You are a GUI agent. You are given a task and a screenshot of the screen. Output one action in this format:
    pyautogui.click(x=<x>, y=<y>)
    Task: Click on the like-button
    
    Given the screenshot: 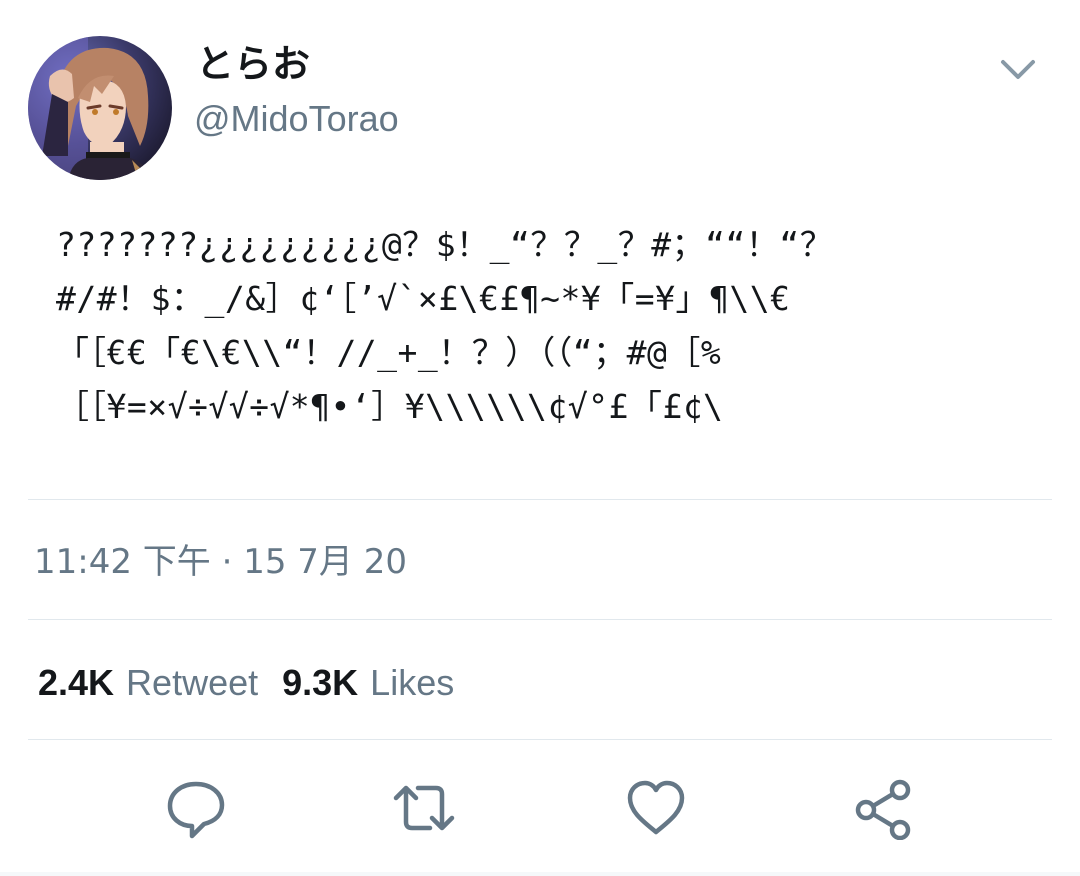 What is the action you would take?
    pyautogui.click(x=656, y=808)
    